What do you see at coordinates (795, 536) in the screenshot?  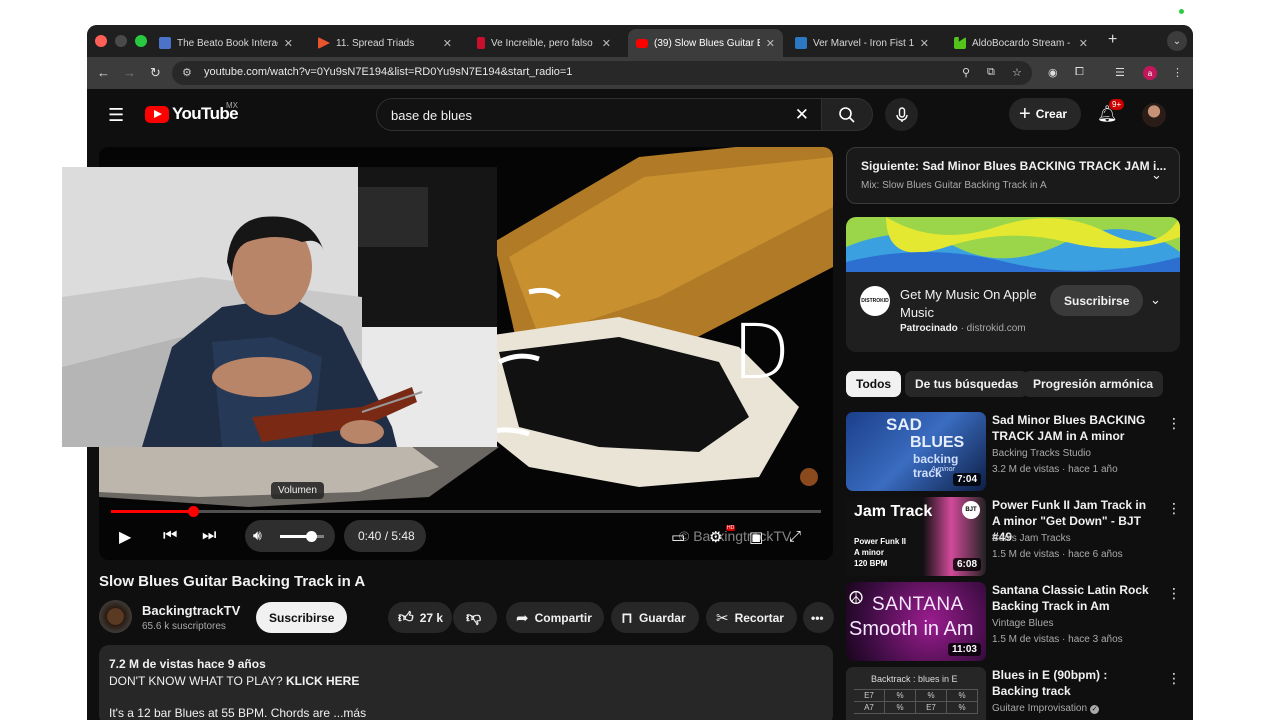 I see `fullscreen-icon: ⤢` at bounding box center [795, 536].